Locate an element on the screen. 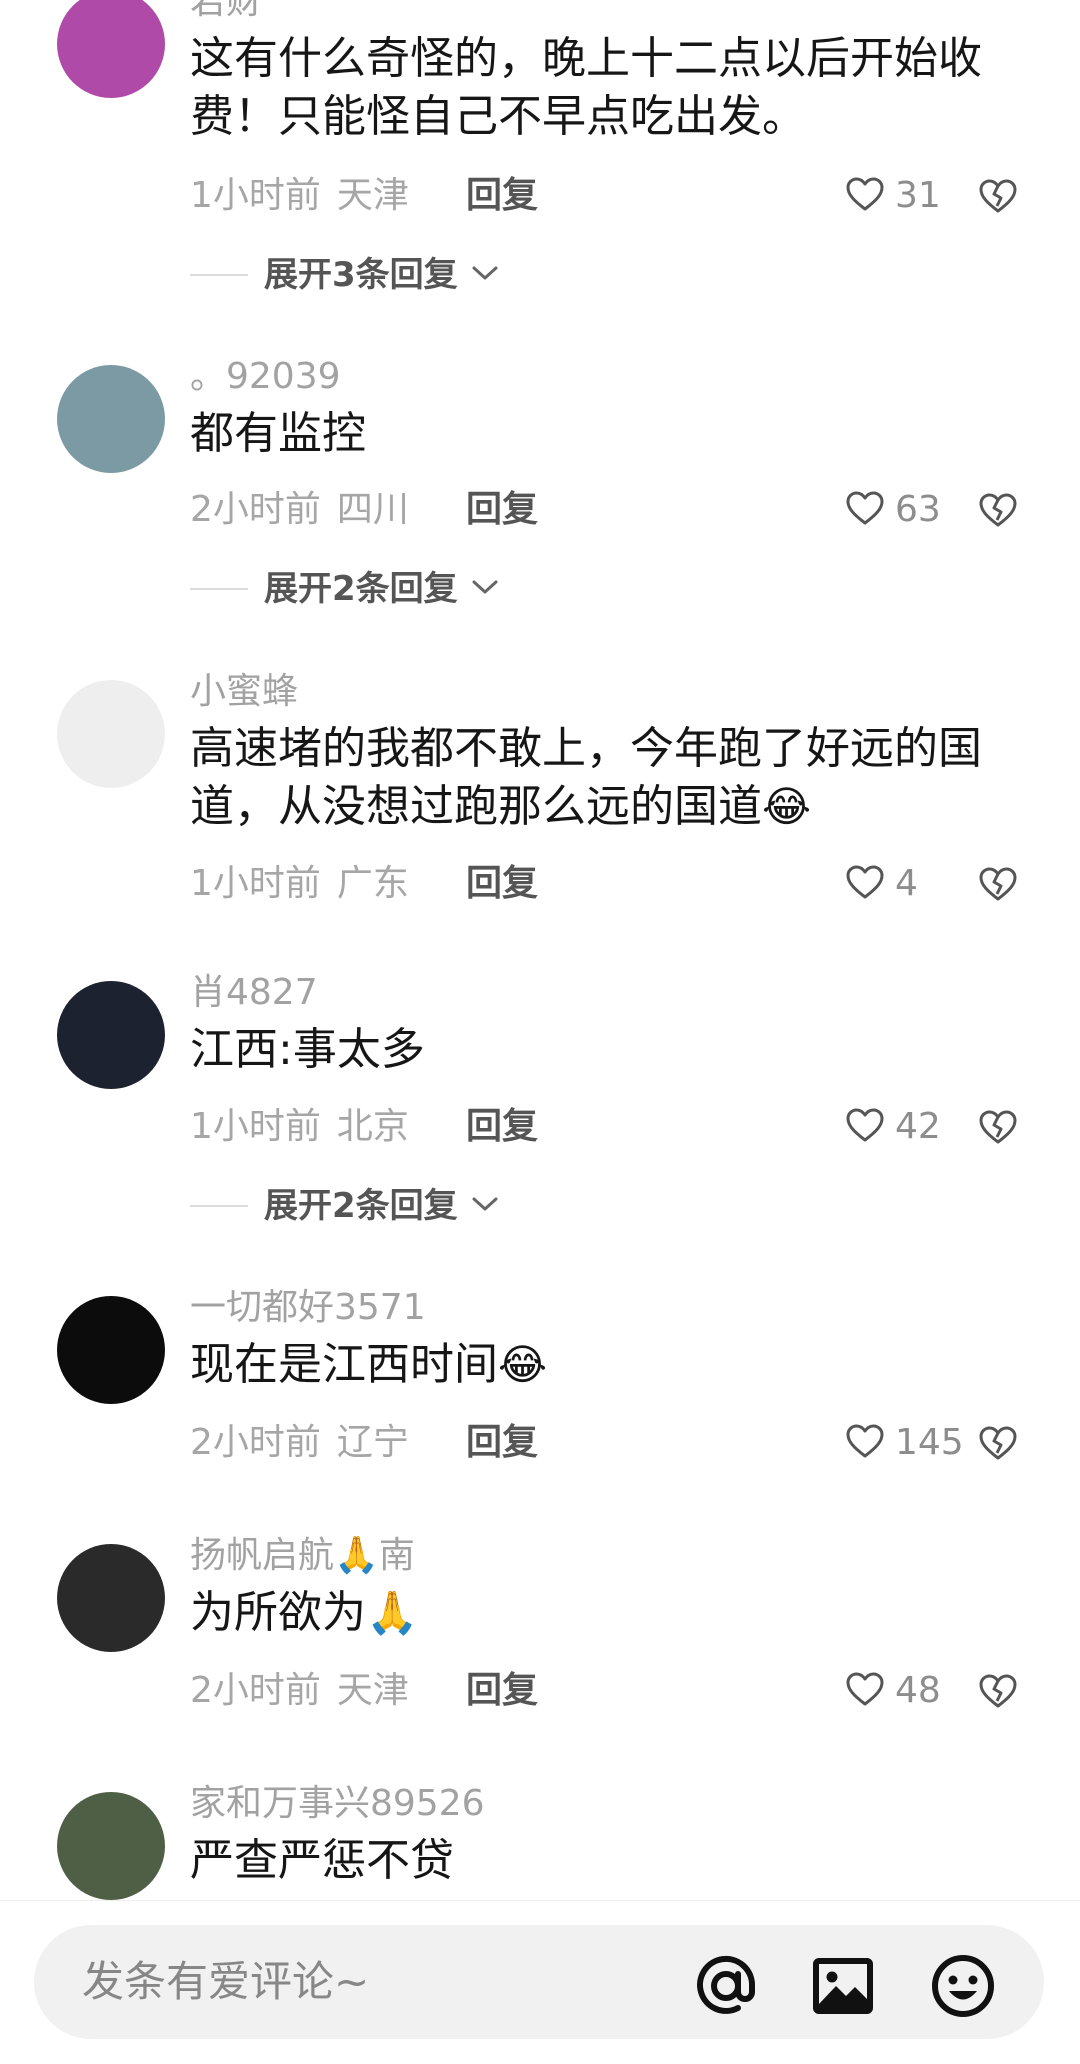 This screenshot has height=2064, width=1080. like-button: 42 is located at coordinates (893, 1127).